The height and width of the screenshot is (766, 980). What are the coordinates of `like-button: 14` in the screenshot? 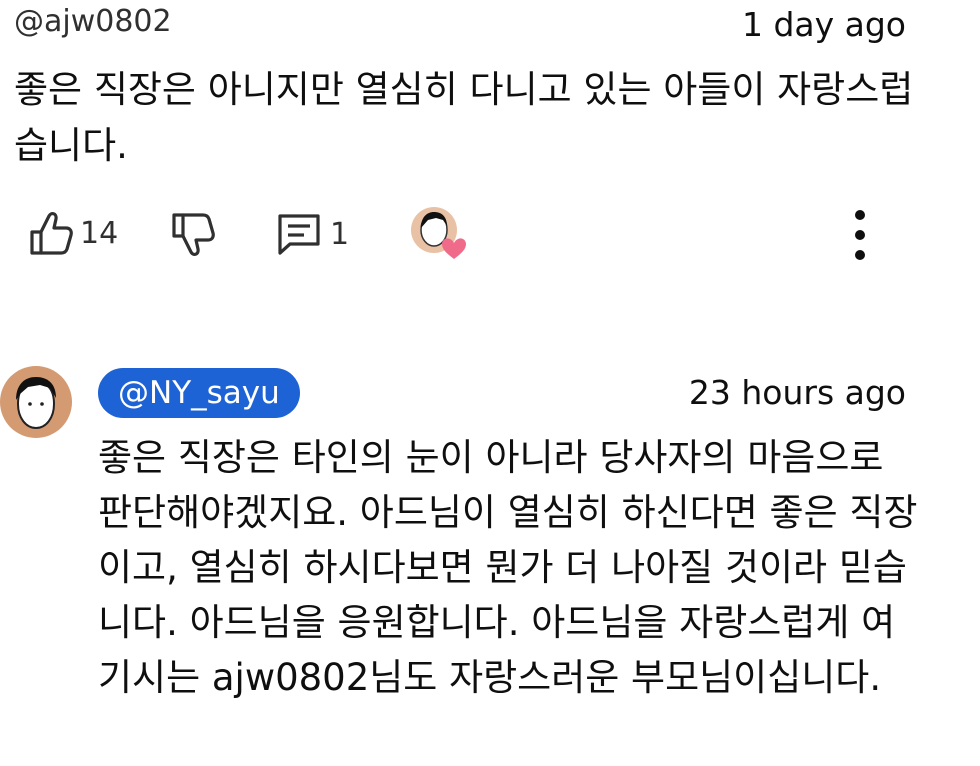 It's located at (73, 233).